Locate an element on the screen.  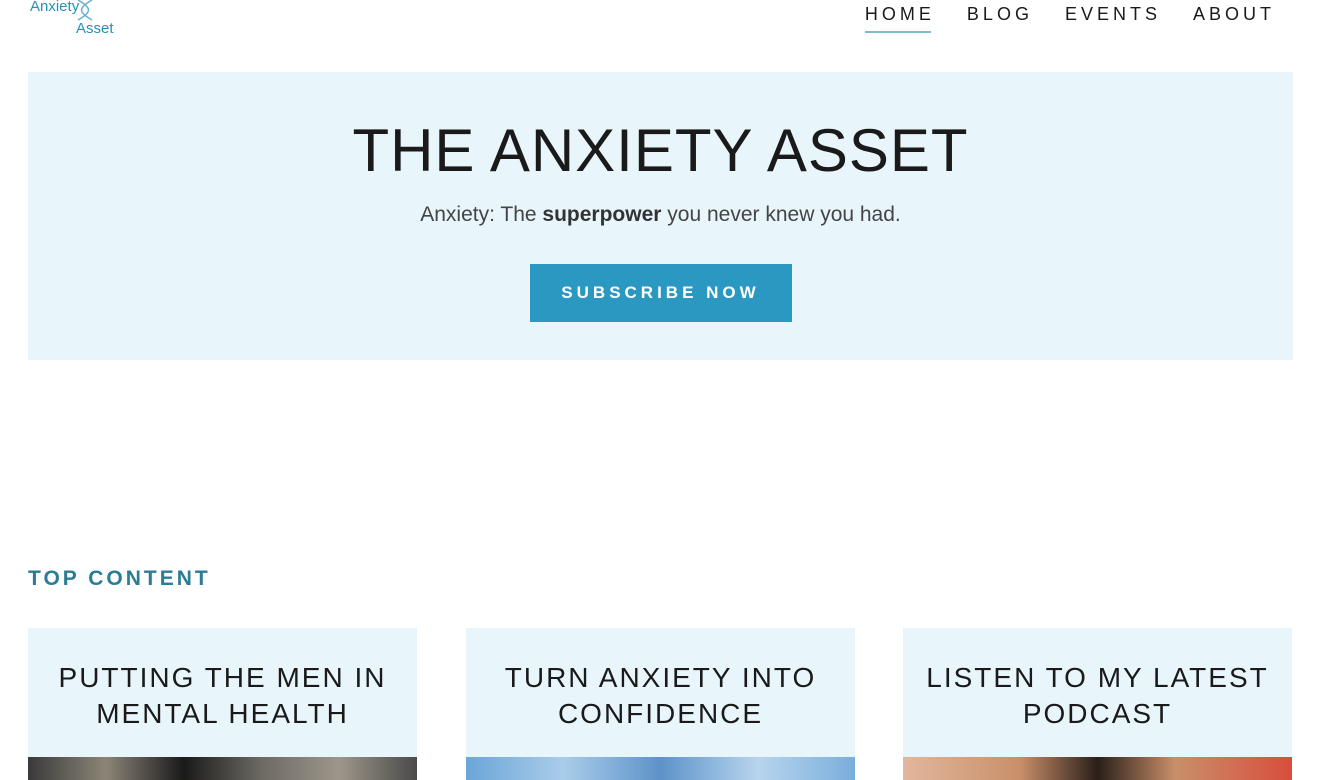
content-card-anxiety-confidence: TURN ANXIETY INTO CONFIDENCE is located at coordinates (660, 704).